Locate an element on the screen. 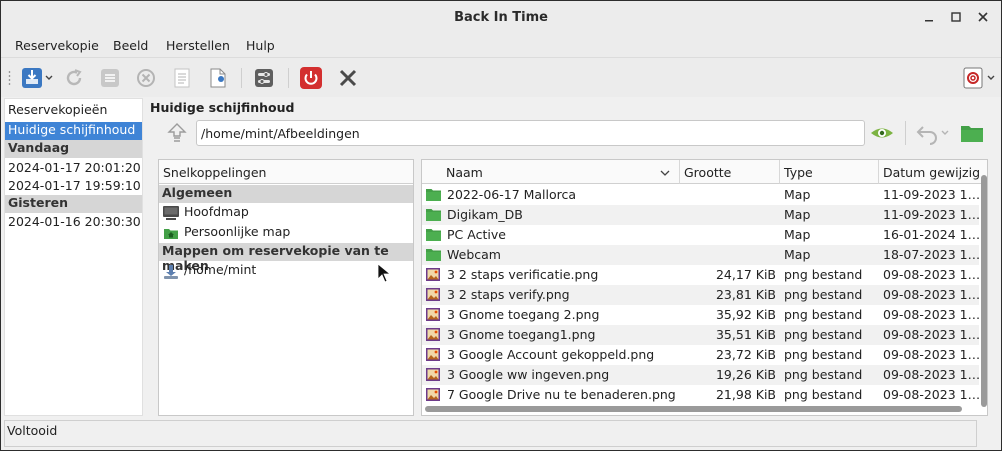 Image resolution: width=1002 pixels, height=451 pixels. open-folder-button is located at coordinates (972, 133).